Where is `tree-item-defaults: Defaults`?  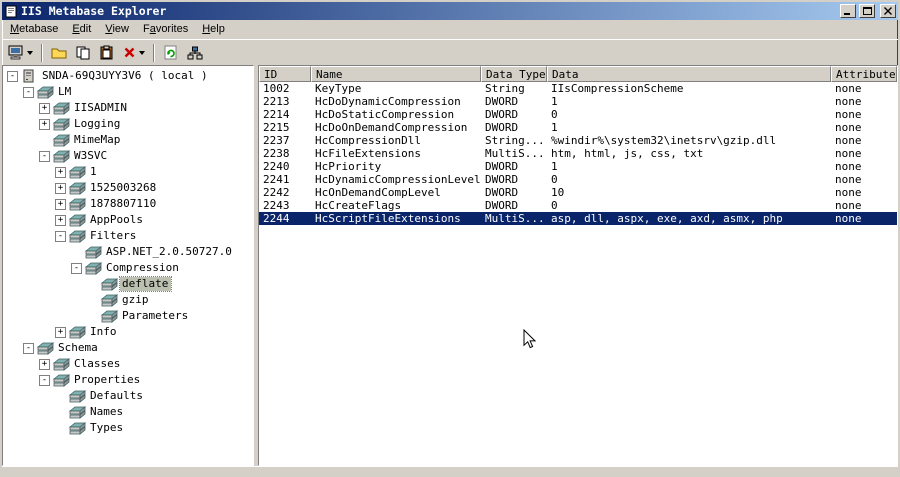
tree-item-defaults: Defaults is located at coordinates (128, 396).